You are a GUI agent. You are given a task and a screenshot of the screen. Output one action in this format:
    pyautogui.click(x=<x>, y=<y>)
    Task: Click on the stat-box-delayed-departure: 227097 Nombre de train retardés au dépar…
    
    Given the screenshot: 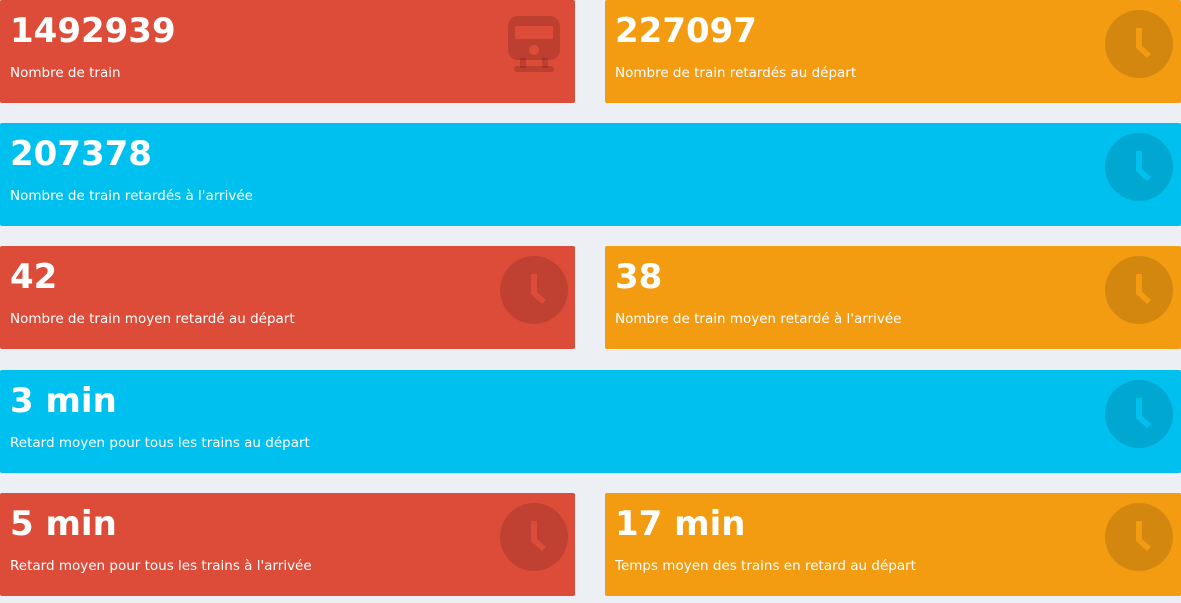 What is the action you would take?
    pyautogui.click(x=893, y=51)
    